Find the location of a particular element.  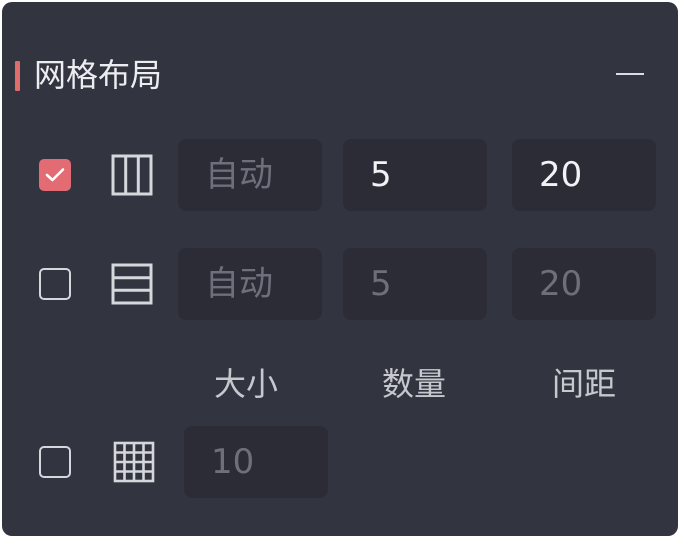

collapse-icon is located at coordinates (630, 74).